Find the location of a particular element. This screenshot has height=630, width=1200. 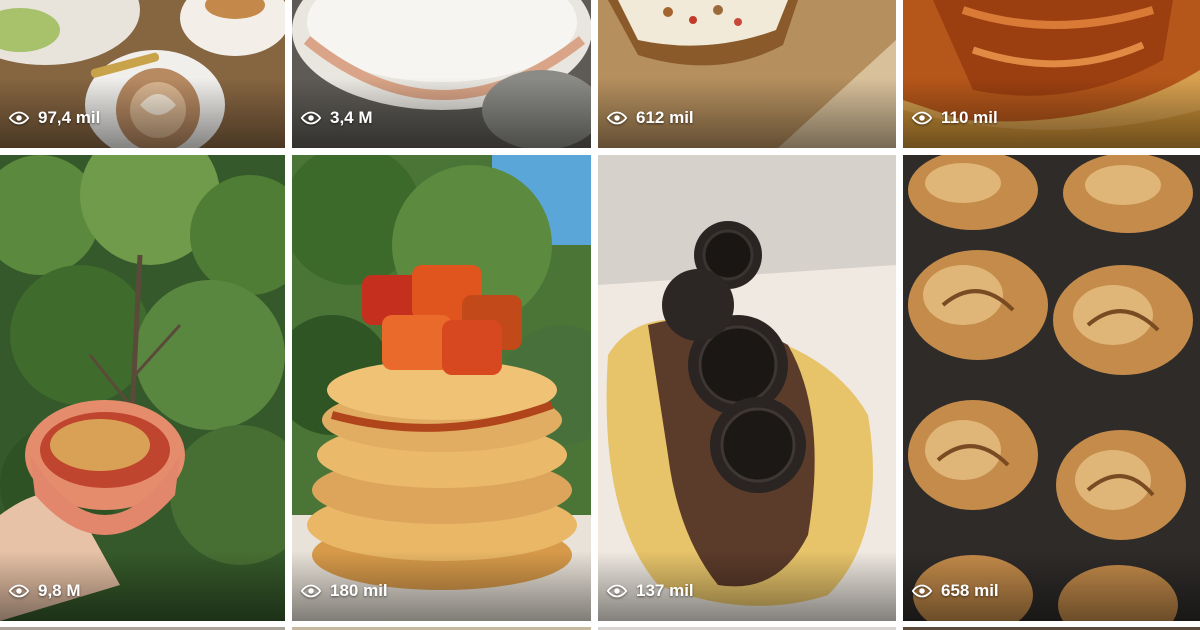

view-count: 137 mil is located at coordinates (650, 591).